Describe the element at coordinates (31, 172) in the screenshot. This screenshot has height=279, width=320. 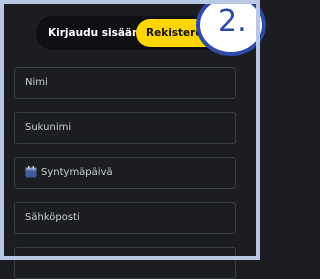
I see `calendar-icon` at that location.